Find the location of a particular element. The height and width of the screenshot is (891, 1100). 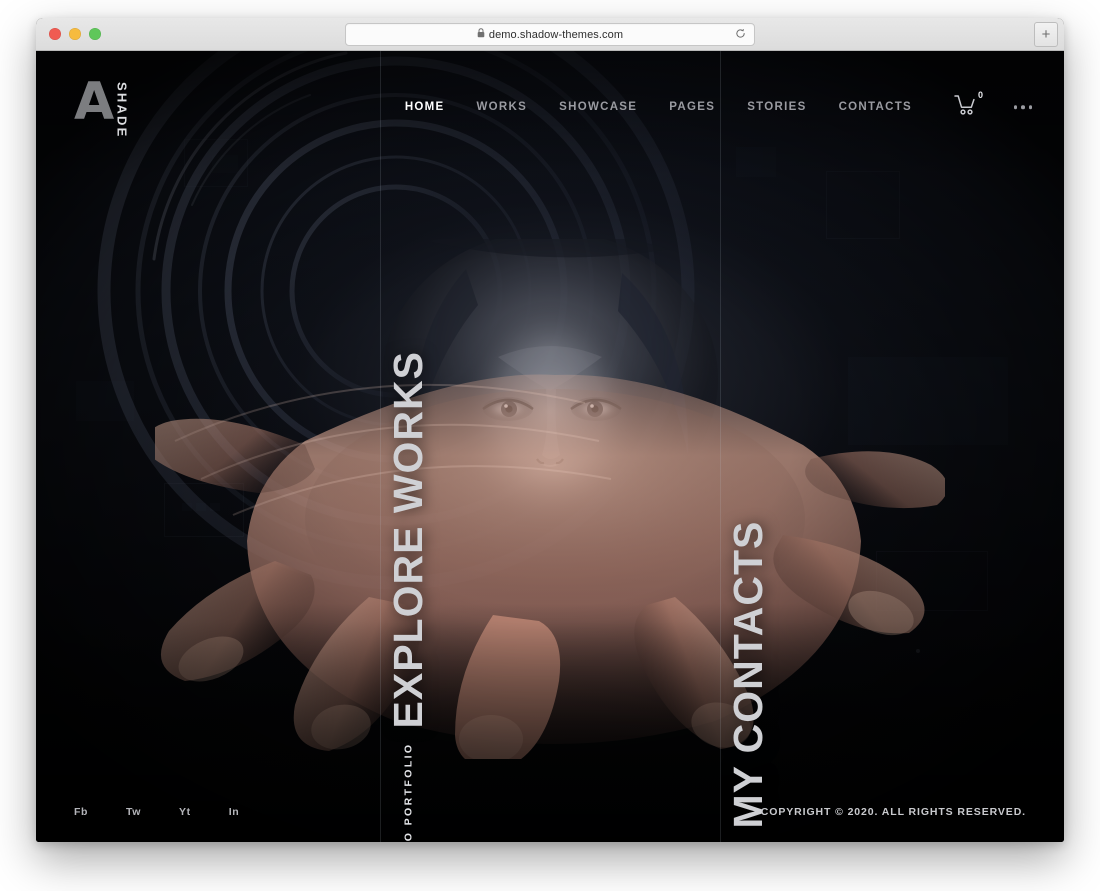

address-bar-url: demo.shadow-themes.com is located at coordinates (556, 34).